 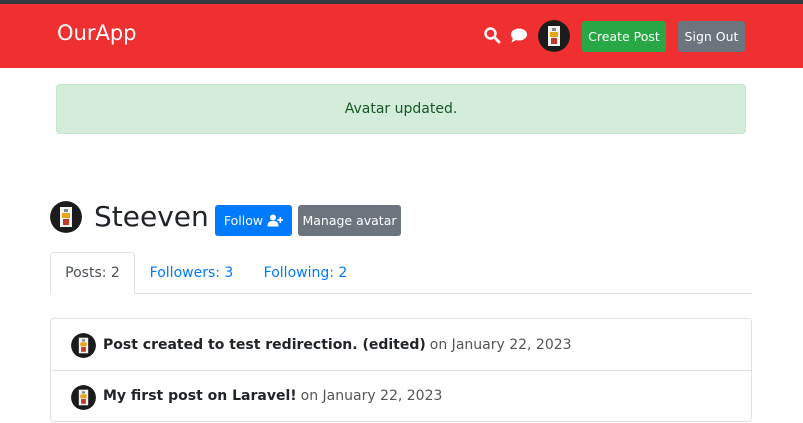 What do you see at coordinates (554, 36) in the screenshot?
I see `nav-avatar` at bounding box center [554, 36].